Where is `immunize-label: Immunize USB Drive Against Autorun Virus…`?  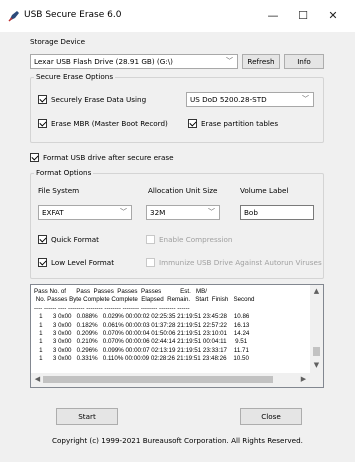 immunize-label: Immunize USB Drive Against Autorun Virus… is located at coordinates (240, 262).